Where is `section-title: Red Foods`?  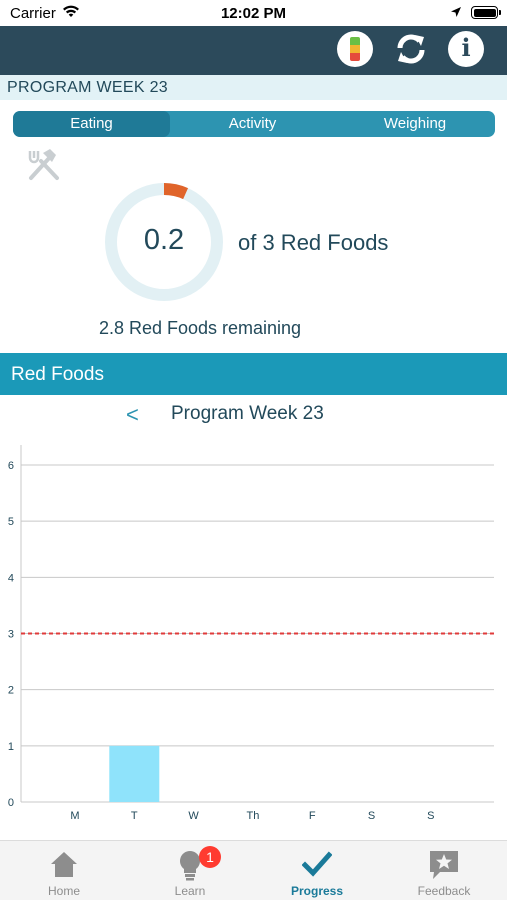
section-title: Red Foods is located at coordinates (57, 374).